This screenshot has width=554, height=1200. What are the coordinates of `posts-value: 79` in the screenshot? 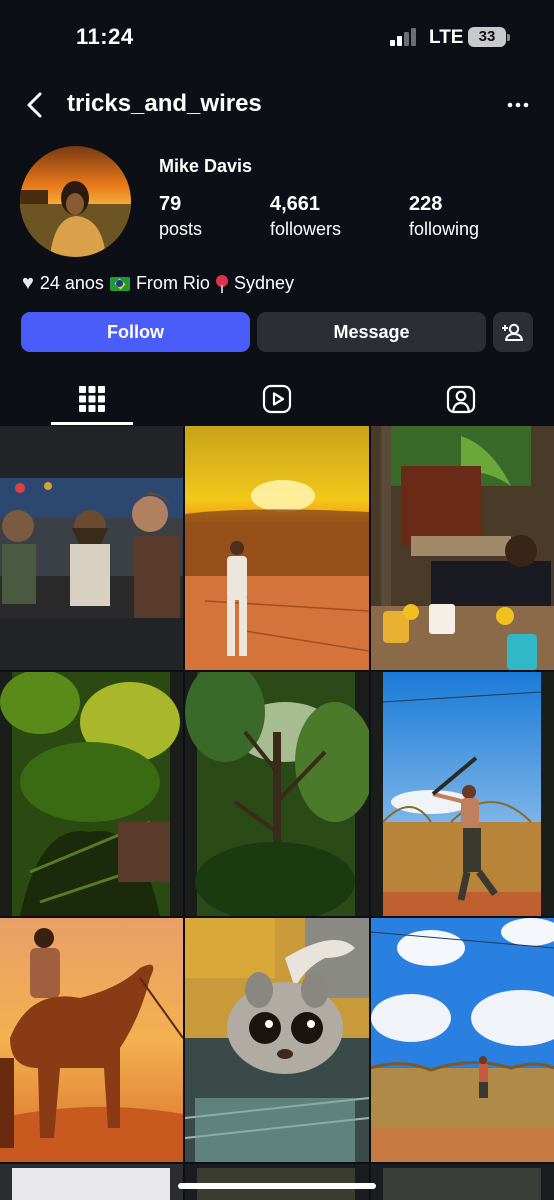 It's located at (170, 204).